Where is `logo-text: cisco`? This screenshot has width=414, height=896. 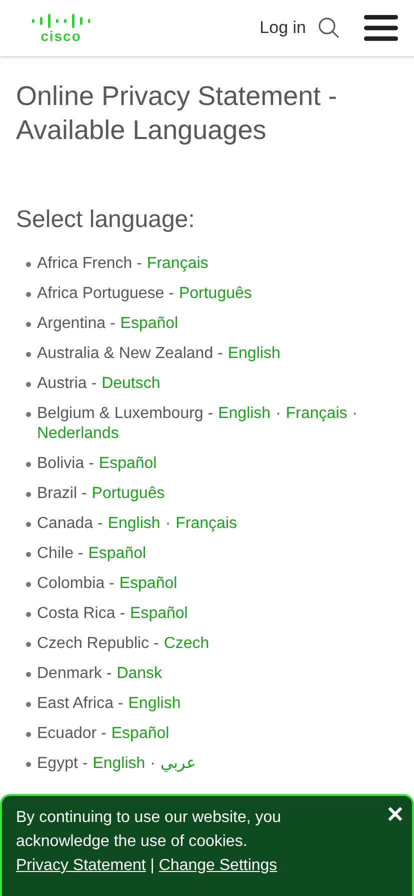
logo-text: cisco is located at coordinates (61, 35).